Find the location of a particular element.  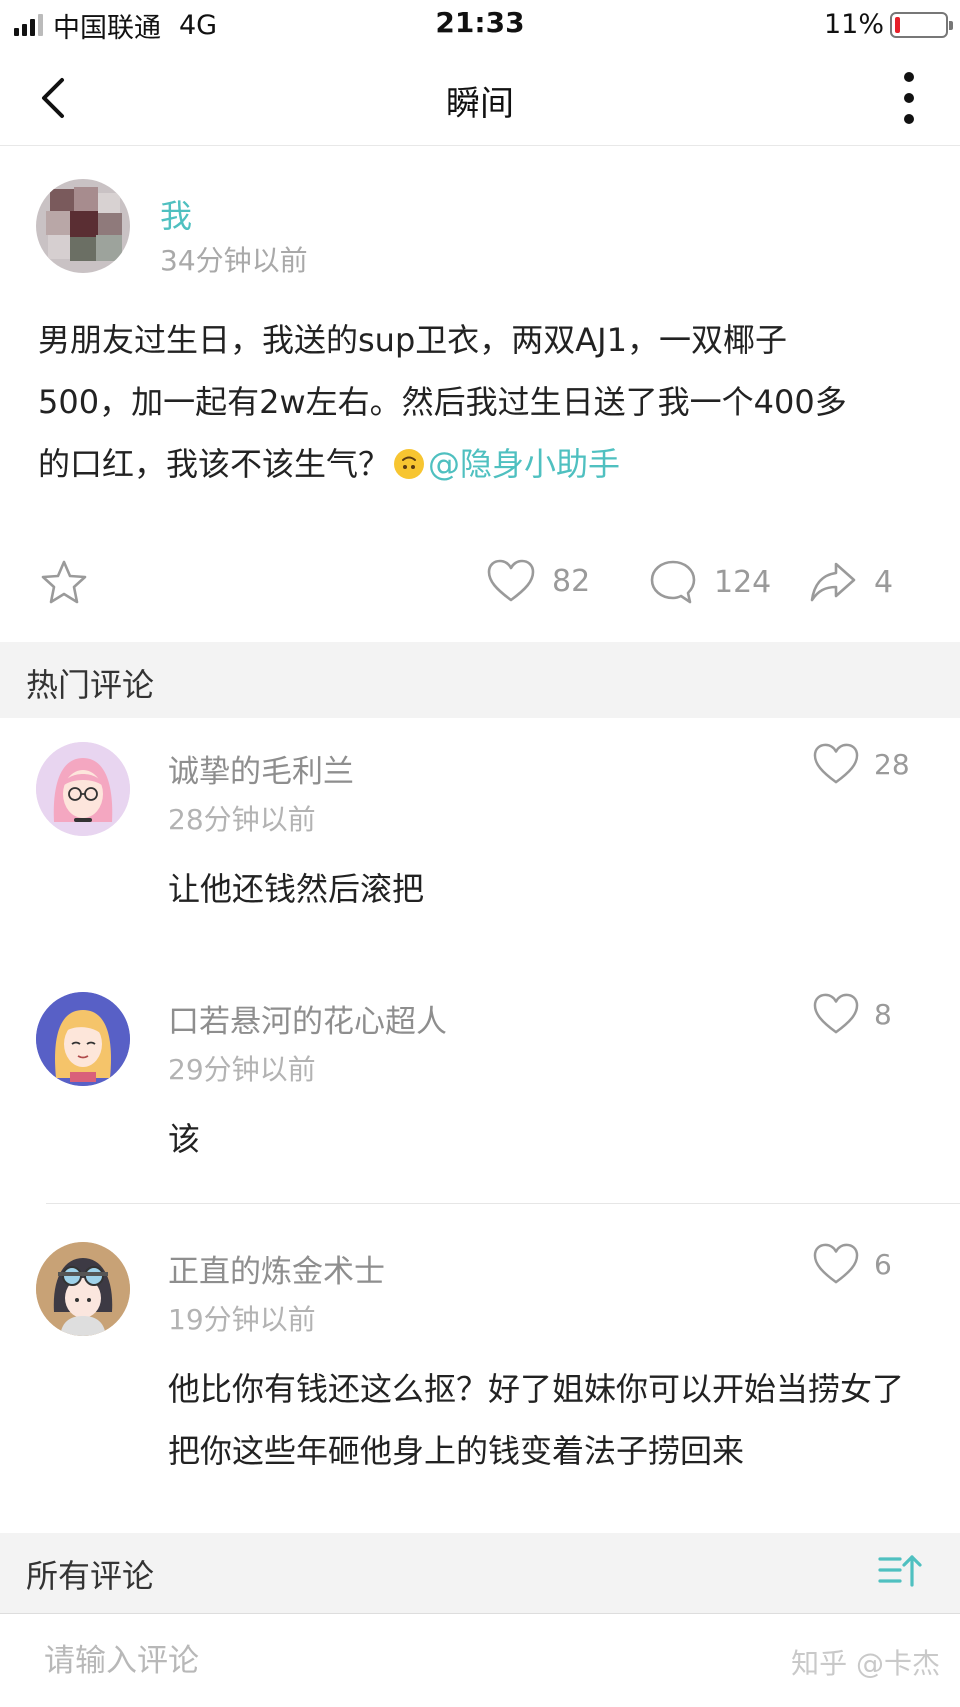

post-author: 我 is located at coordinates (176, 214).